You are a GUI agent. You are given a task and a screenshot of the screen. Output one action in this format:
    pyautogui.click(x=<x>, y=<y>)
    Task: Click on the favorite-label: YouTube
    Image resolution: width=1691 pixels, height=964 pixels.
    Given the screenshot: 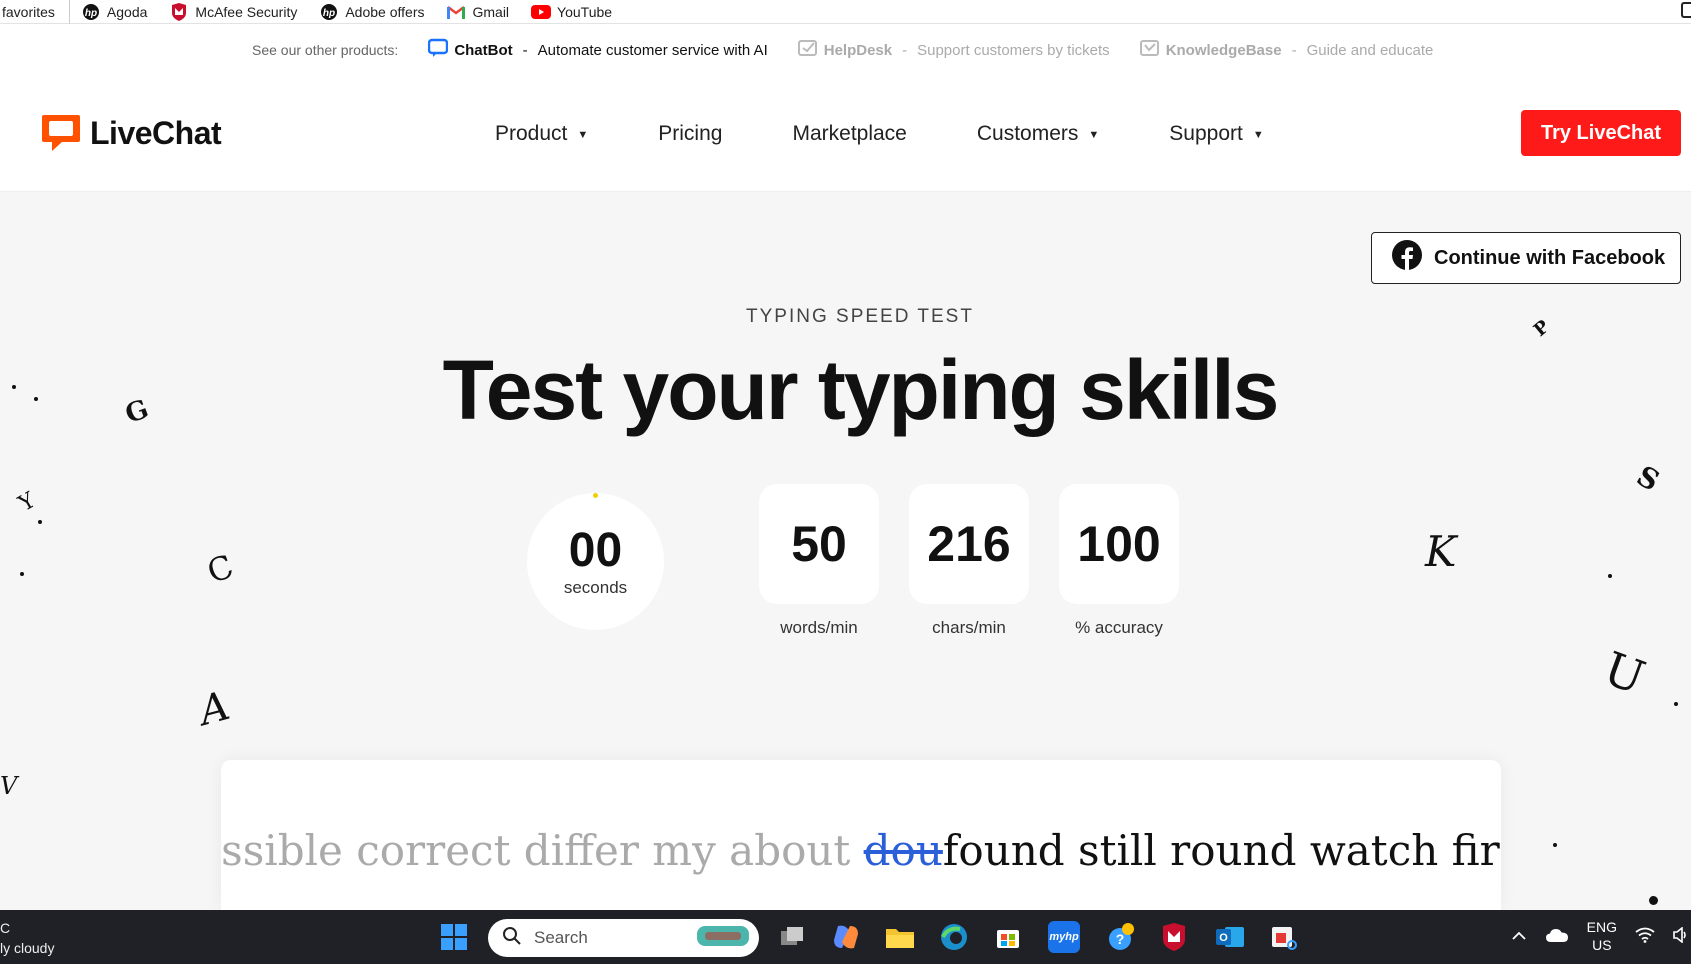 What is the action you would take?
    pyautogui.click(x=585, y=11)
    